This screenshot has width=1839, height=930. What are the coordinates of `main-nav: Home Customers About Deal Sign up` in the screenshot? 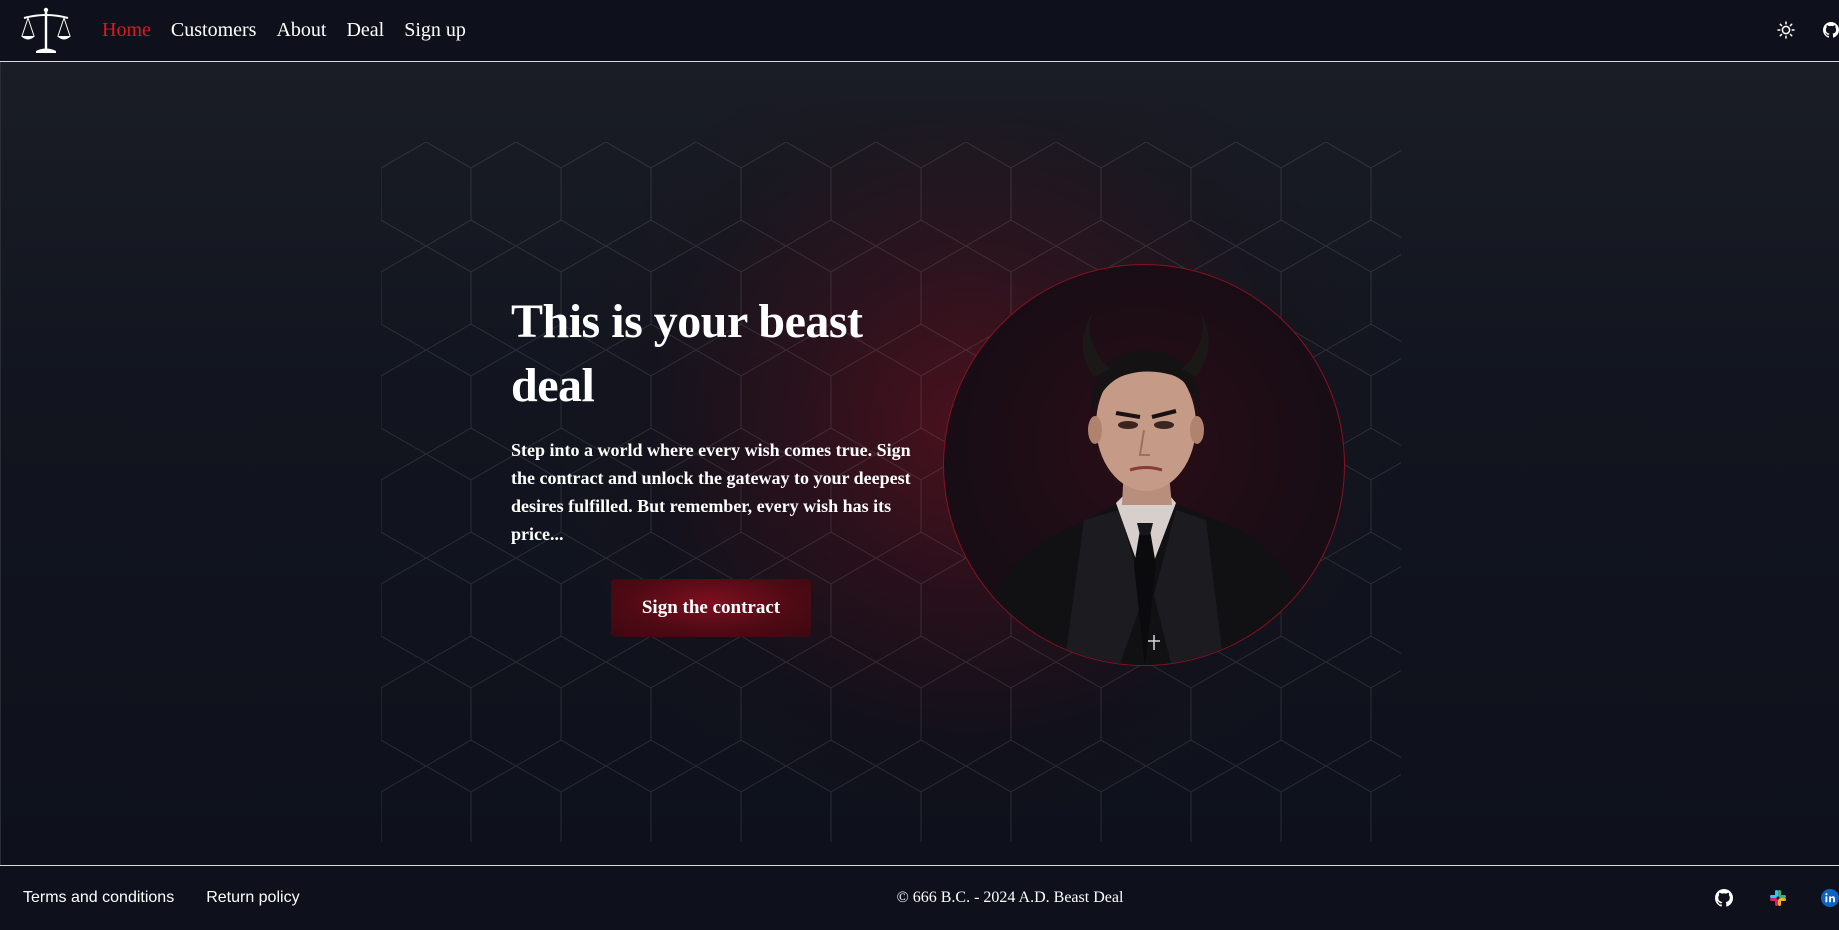 It's located at (284, 30).